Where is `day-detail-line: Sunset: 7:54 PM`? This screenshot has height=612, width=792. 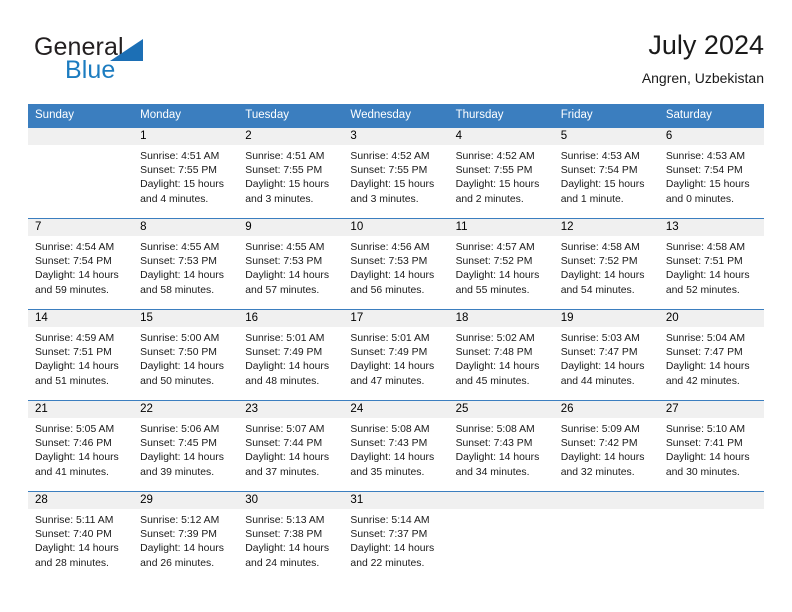 day-detail-line: Sunset: 7:54 PM is located at coordinates (73, 262).